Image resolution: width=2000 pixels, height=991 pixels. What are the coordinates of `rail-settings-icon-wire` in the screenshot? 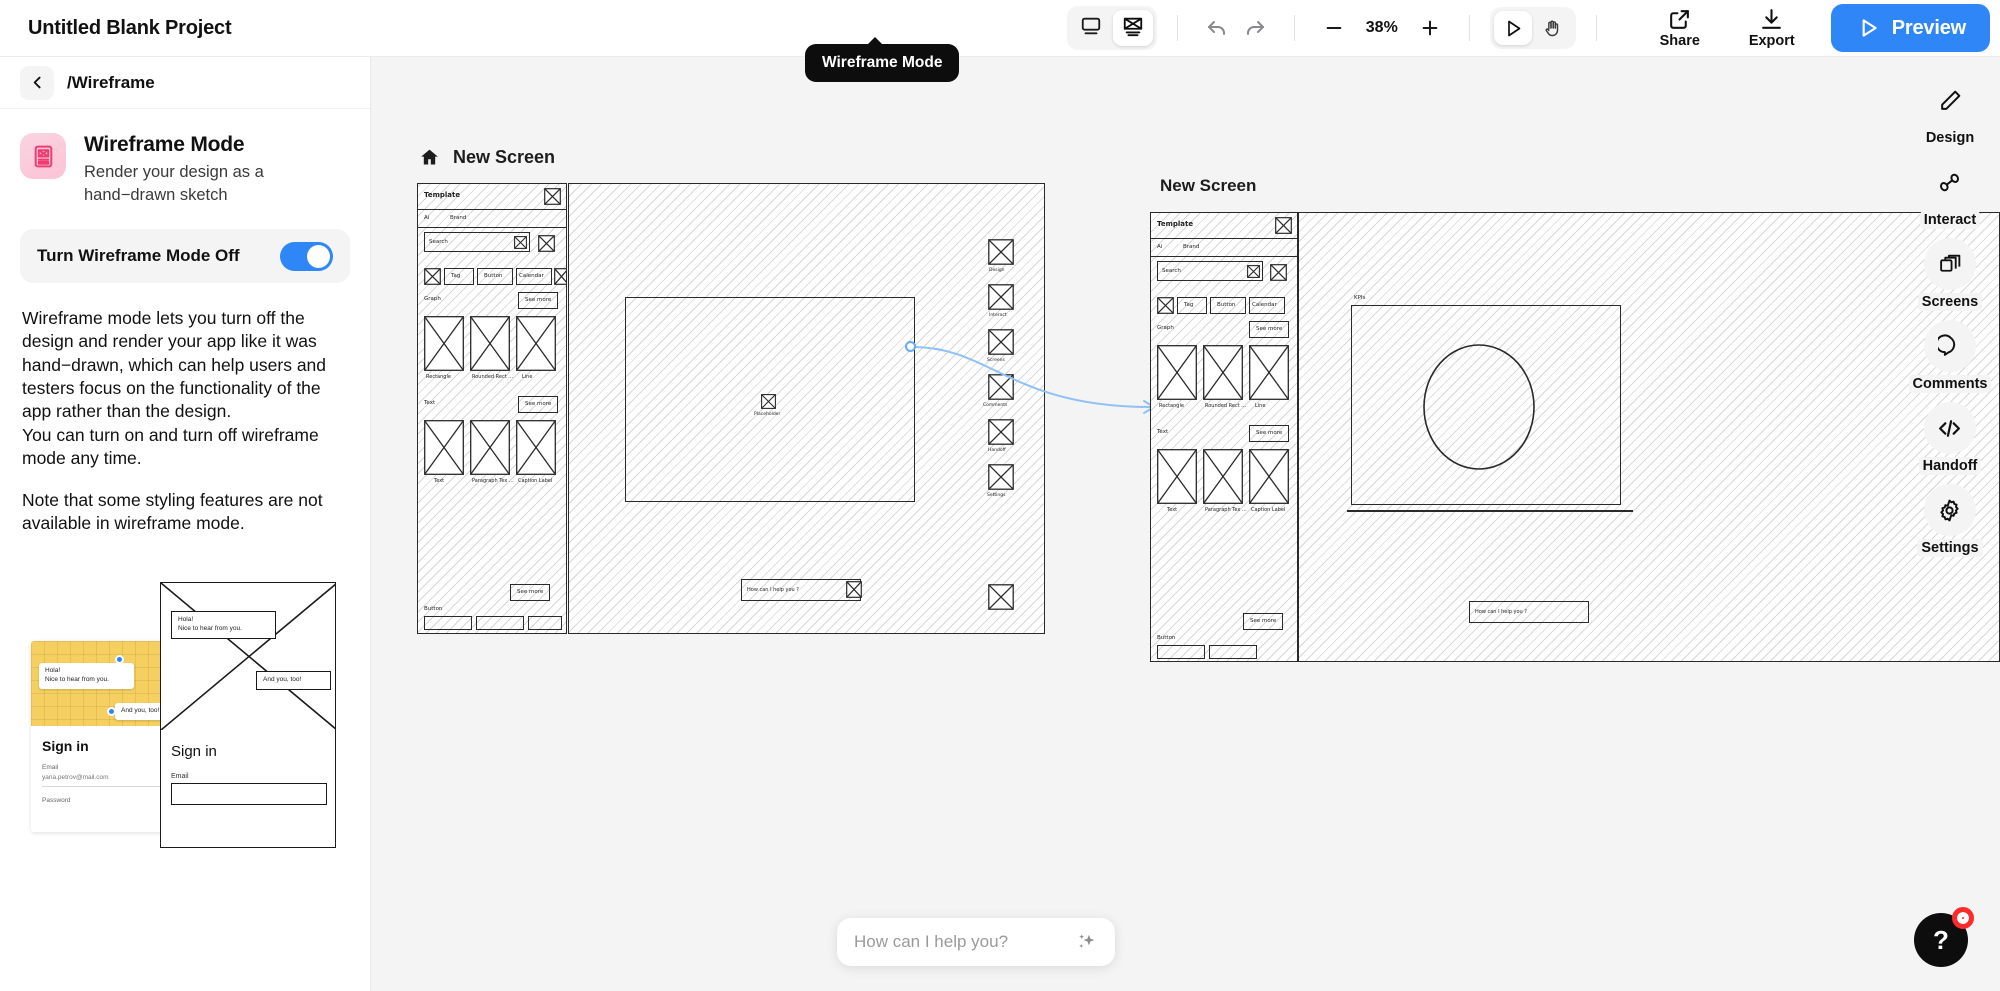 It's located at (1001, 477).